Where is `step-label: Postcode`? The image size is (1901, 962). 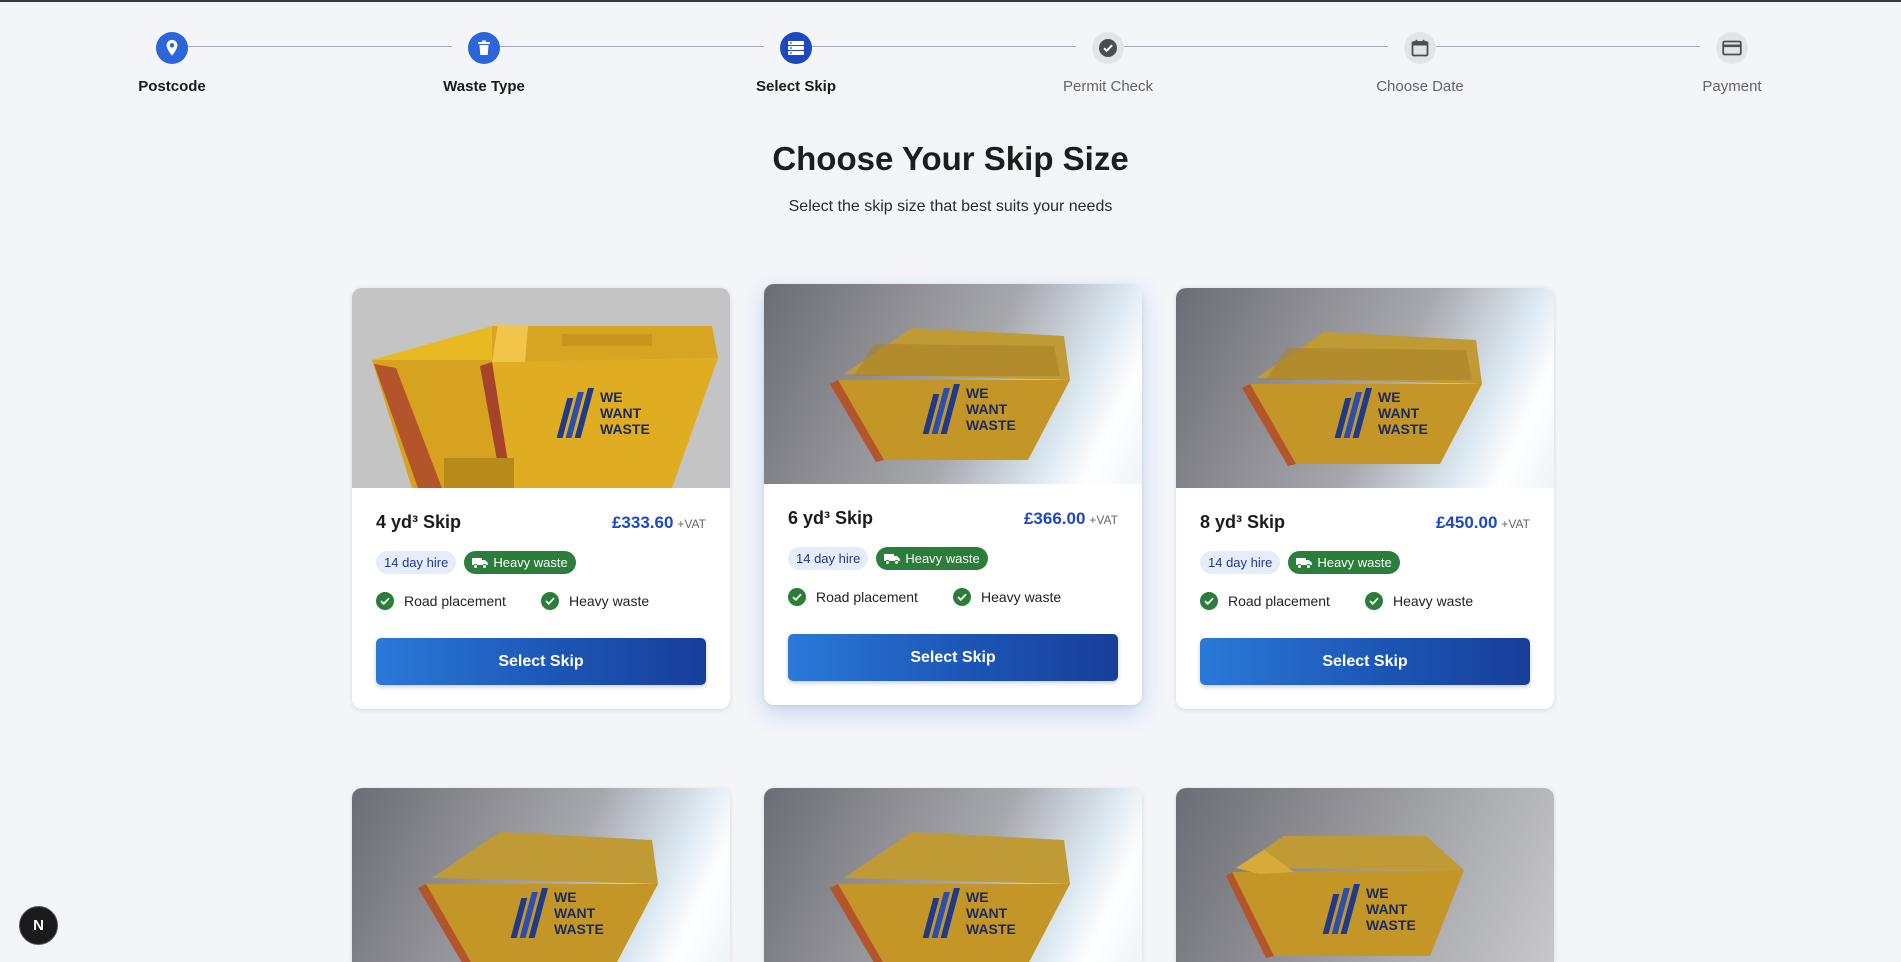 step-label: Postcode is located at coordinates (172, 86).